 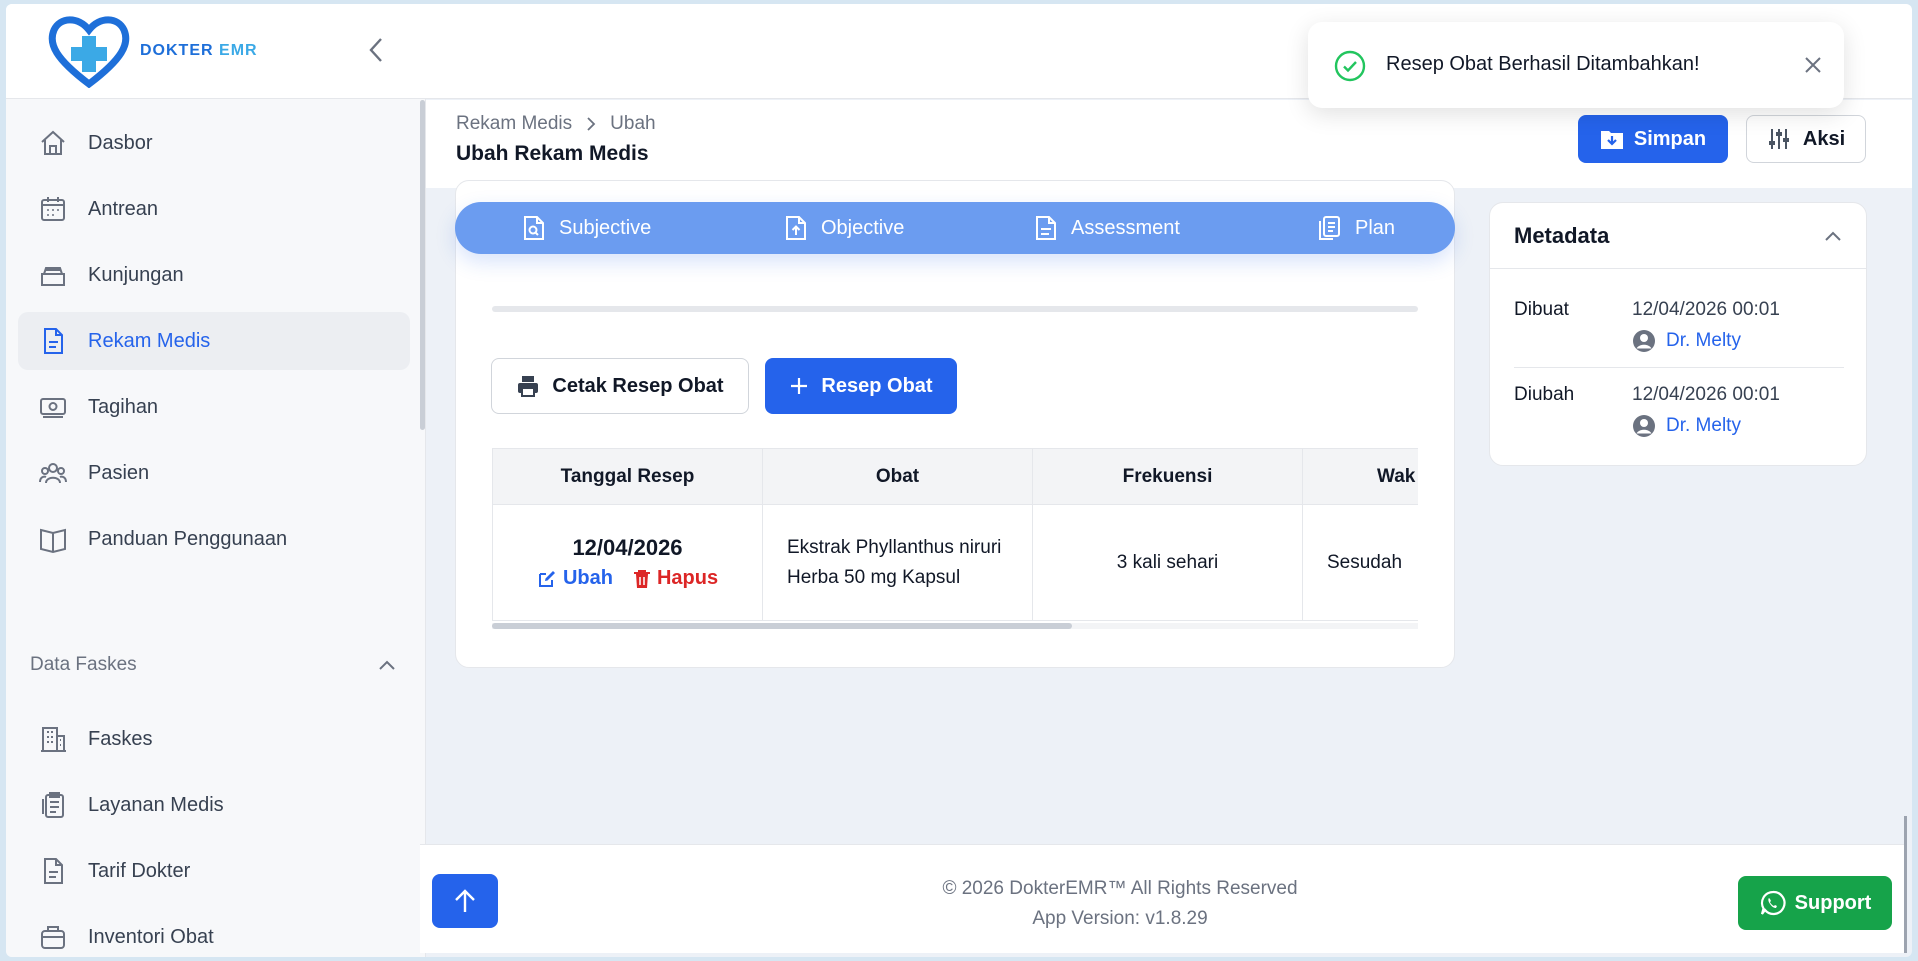 I want to click on user-avatar-icon, so click(x=1644, y=341).